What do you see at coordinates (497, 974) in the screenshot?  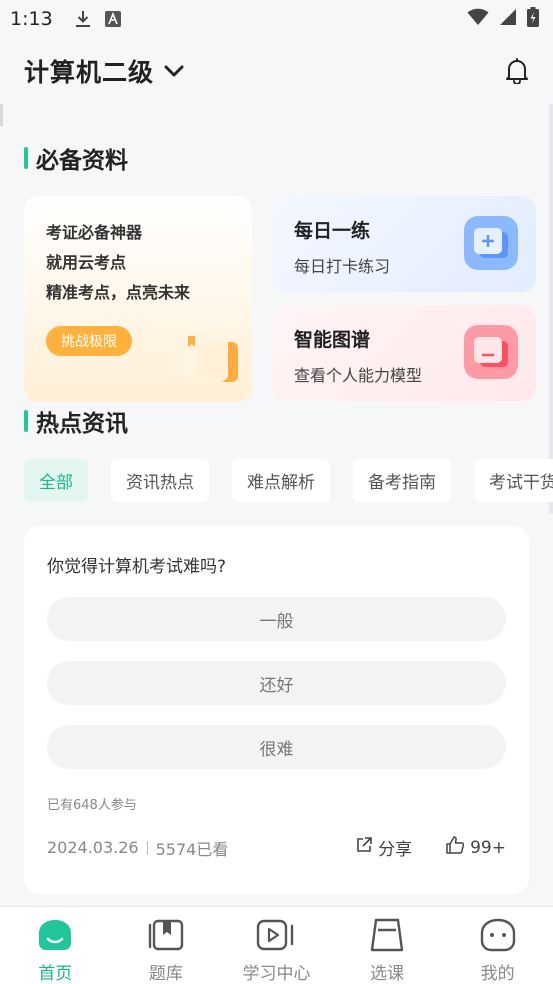 I see `nav-profile-label: 我的` at bounding box center [497, 974].